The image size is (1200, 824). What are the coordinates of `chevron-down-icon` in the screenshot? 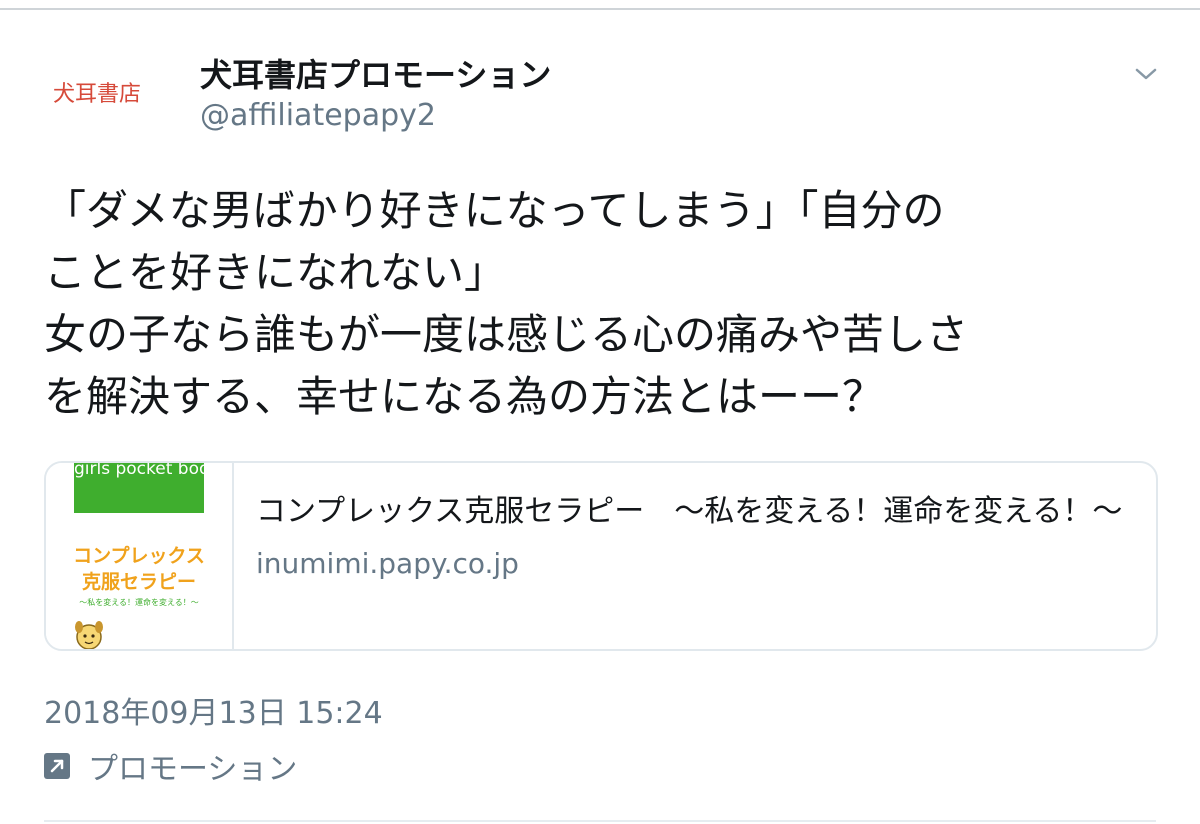 It's located at (1146, 74).